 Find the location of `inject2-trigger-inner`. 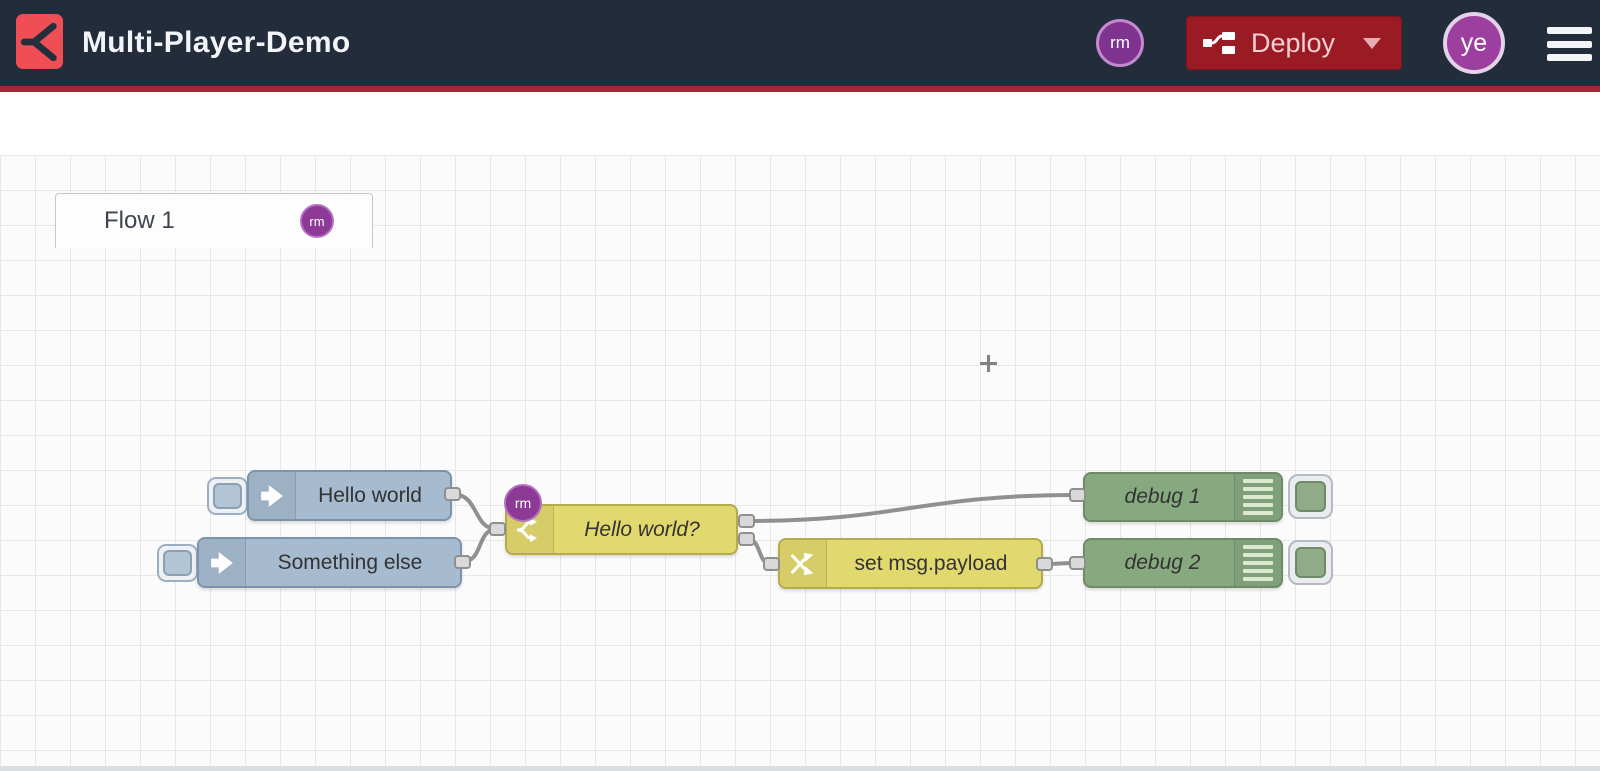

inject2-trigger-inner is located at coordinates (177, 563).